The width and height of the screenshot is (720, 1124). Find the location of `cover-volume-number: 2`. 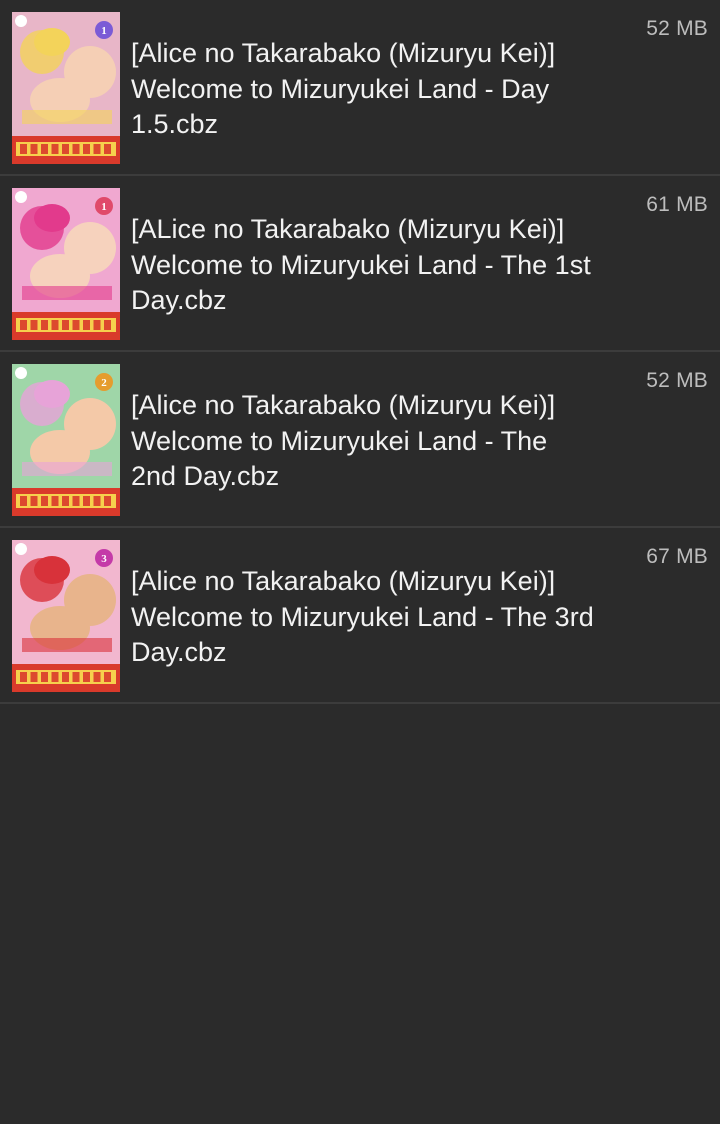

cover-volume-number: 2 is located at coordinates (104, 383).